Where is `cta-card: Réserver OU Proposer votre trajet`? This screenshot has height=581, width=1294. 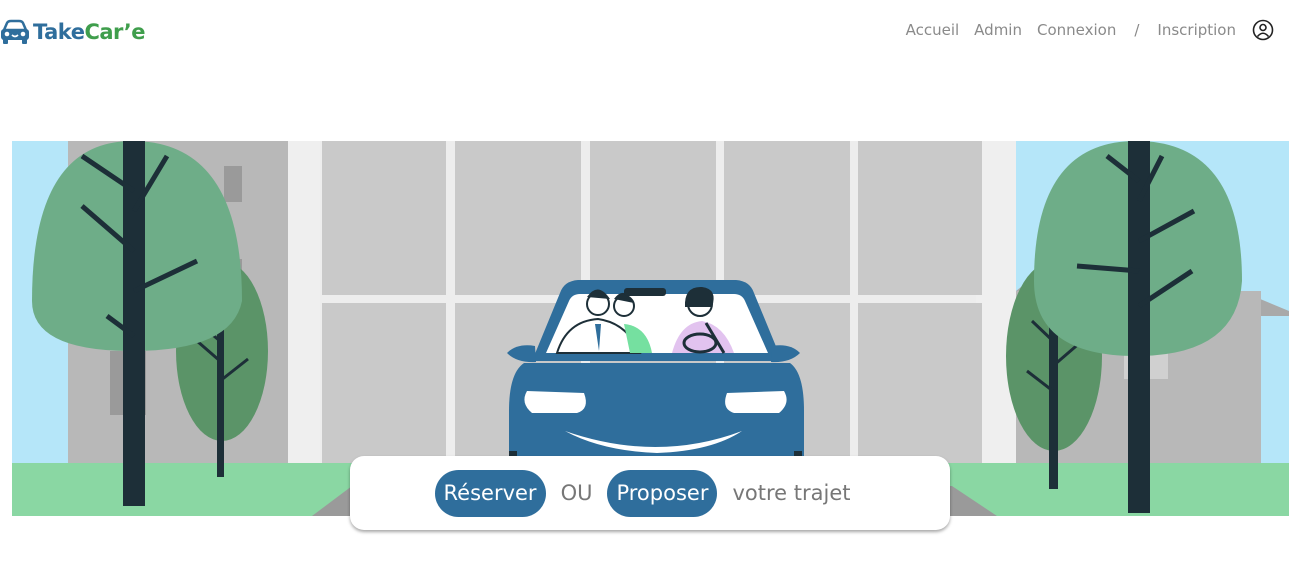 cta-card: Réserver OU Proposer votre trajet is located at coordinates (650, 493).